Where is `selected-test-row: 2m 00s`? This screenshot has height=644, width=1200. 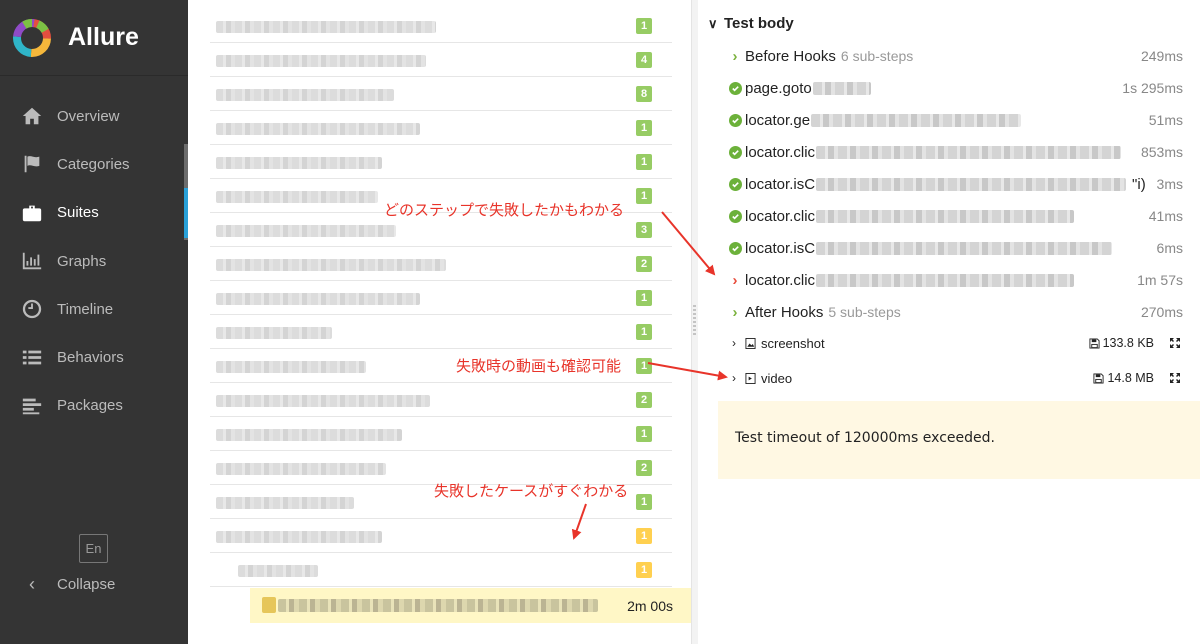
selected-test-row: 2m 00s is located at coordinates (470, 605).